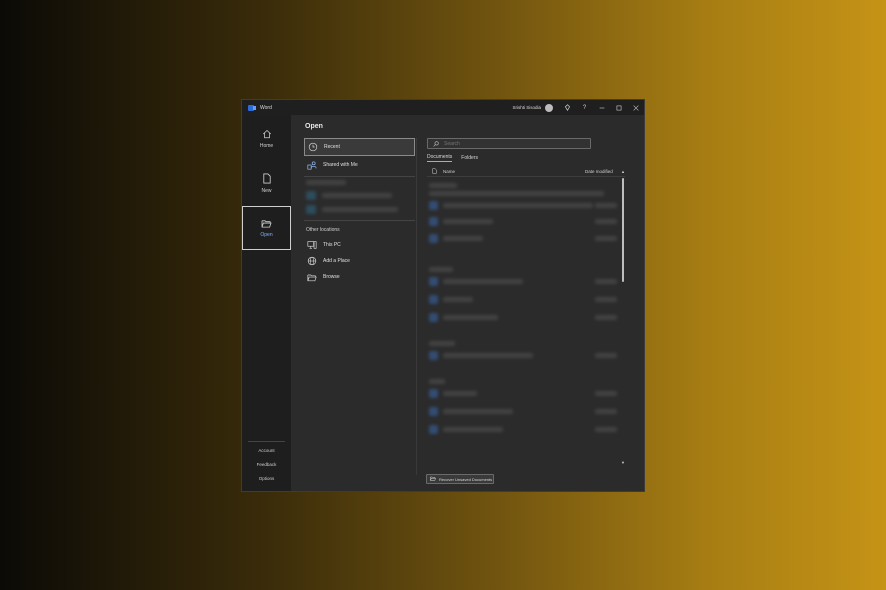 The height and width of the screenshot is (590, 886). Describe the element at coordinates (623, 462) in the screenshot. I see `scroll-down-arrow: ▼` at that location.